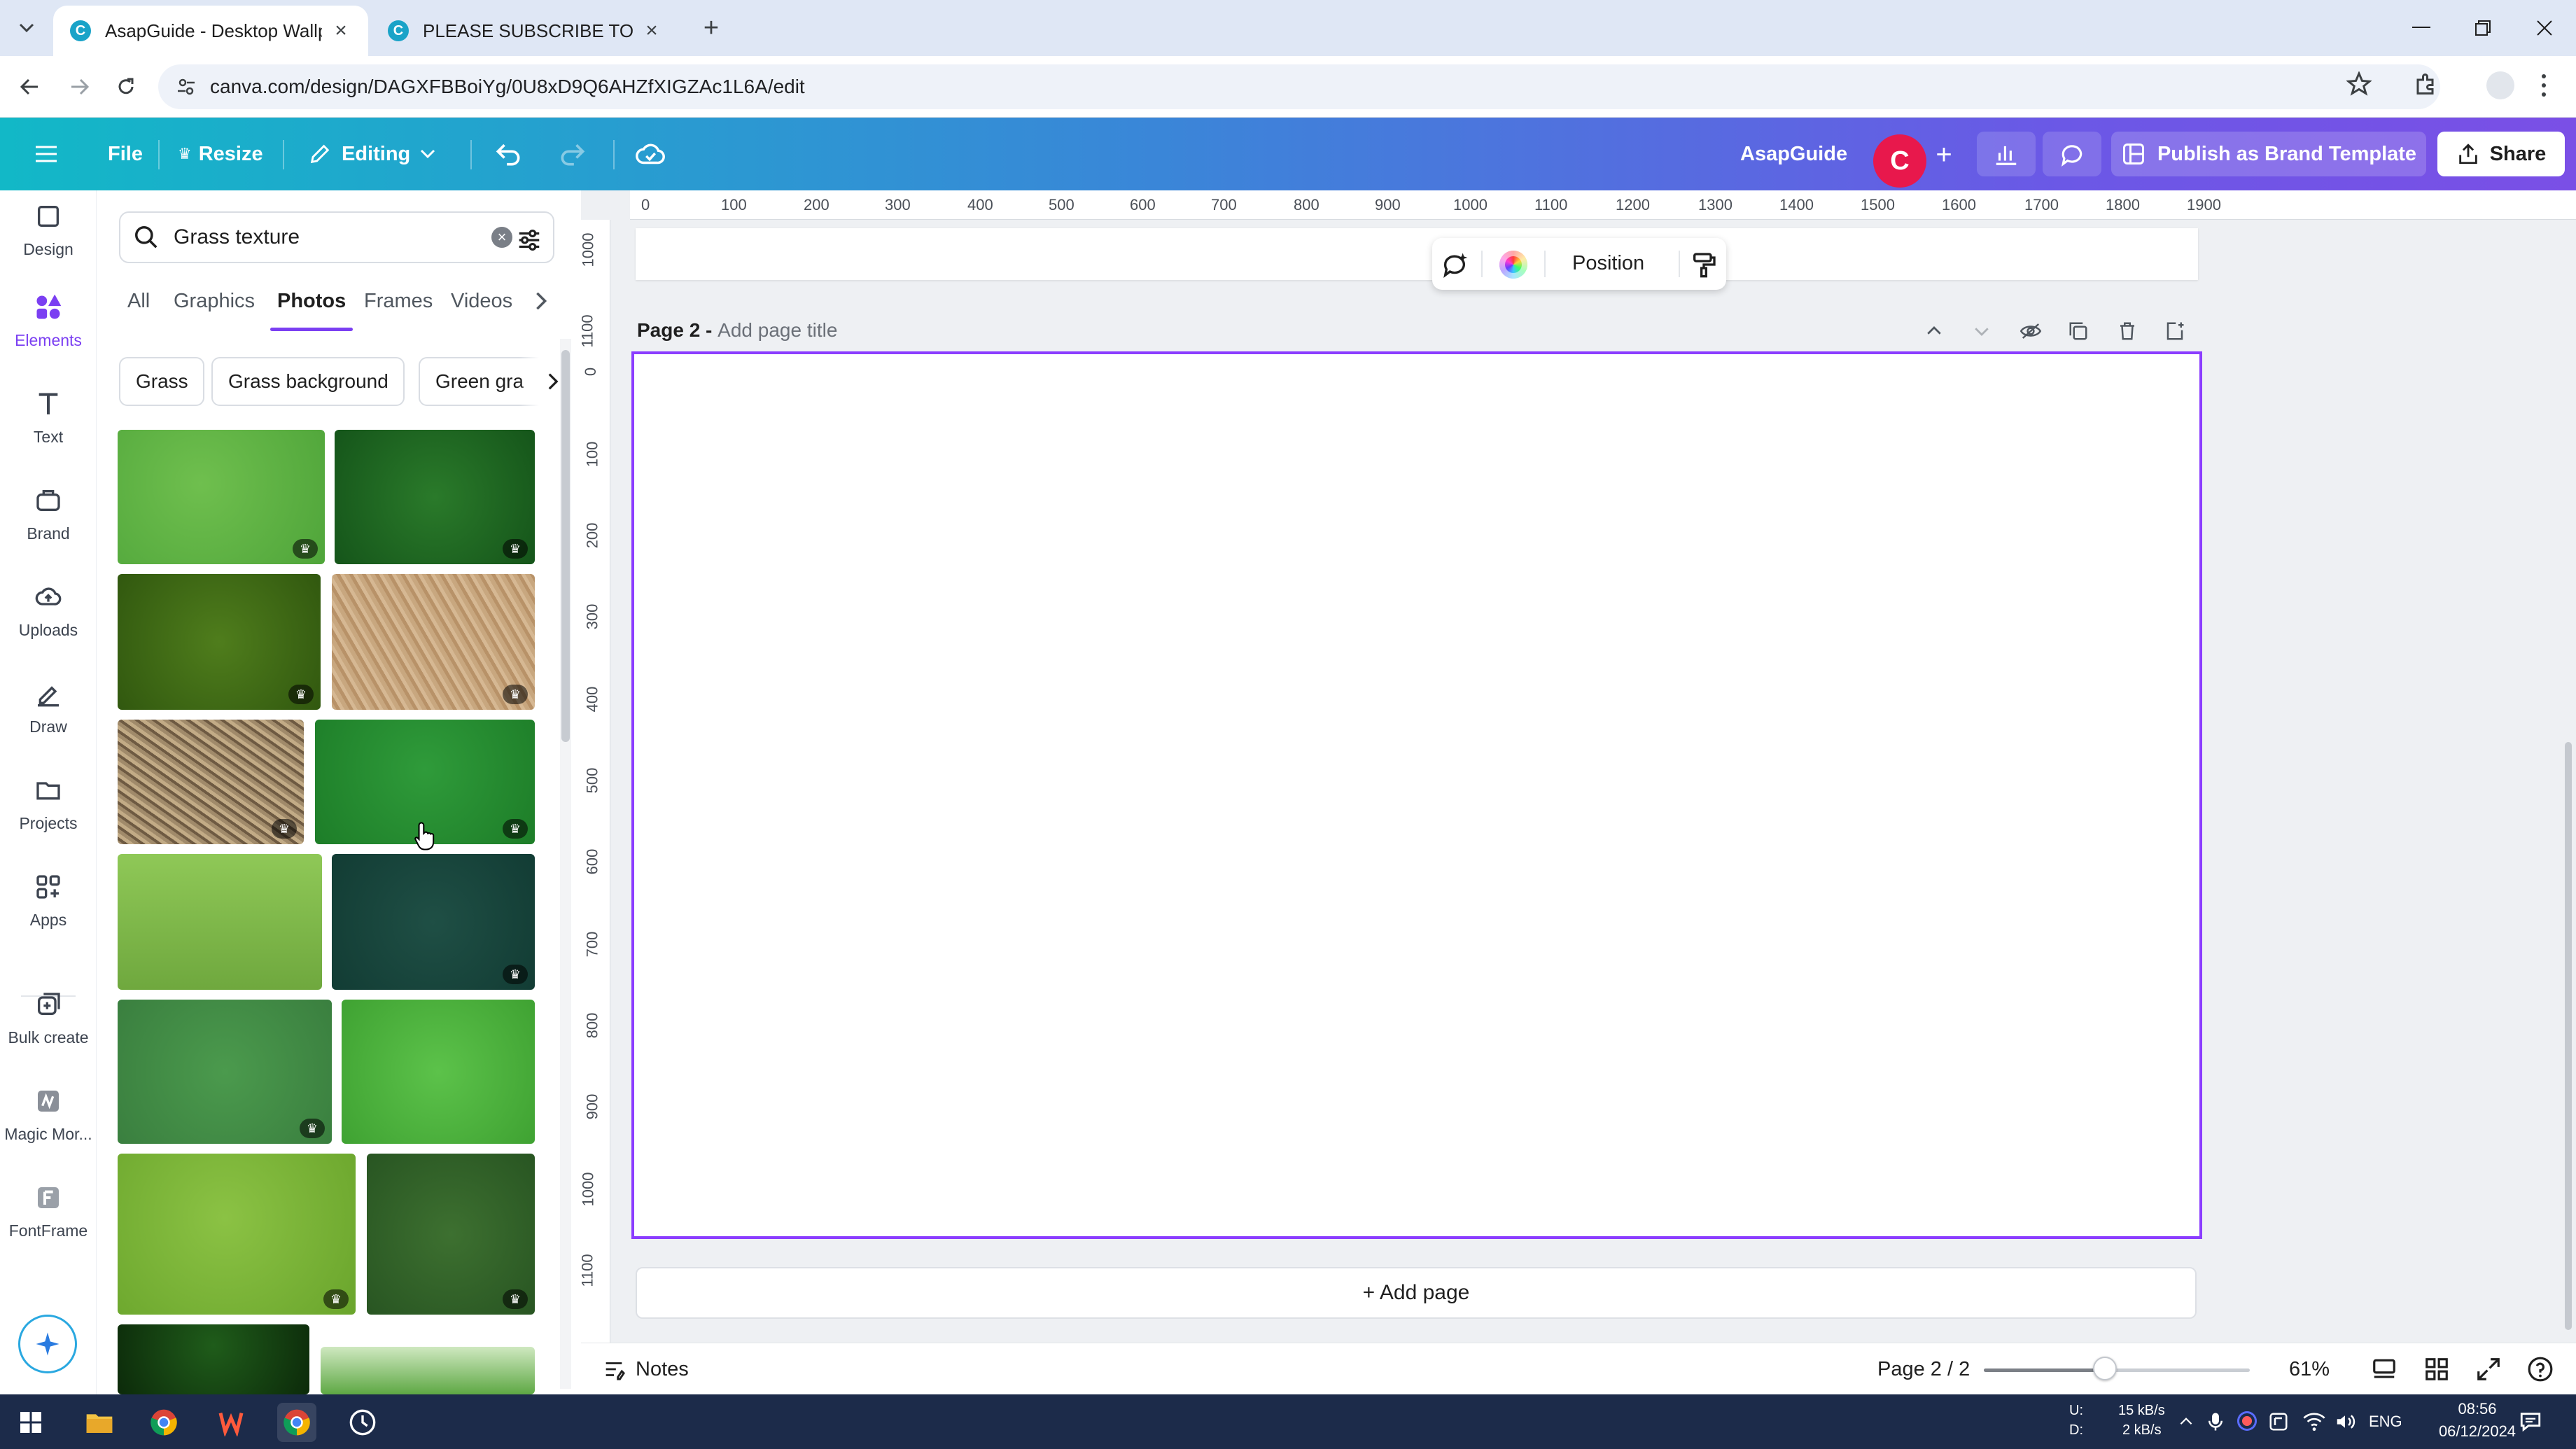 The width and height of the screenshot is (2576, 1449). Describe the element at coordinates (371, 154) in the screenshot. I see `editing-mode-dropdown: Editing` at that location.